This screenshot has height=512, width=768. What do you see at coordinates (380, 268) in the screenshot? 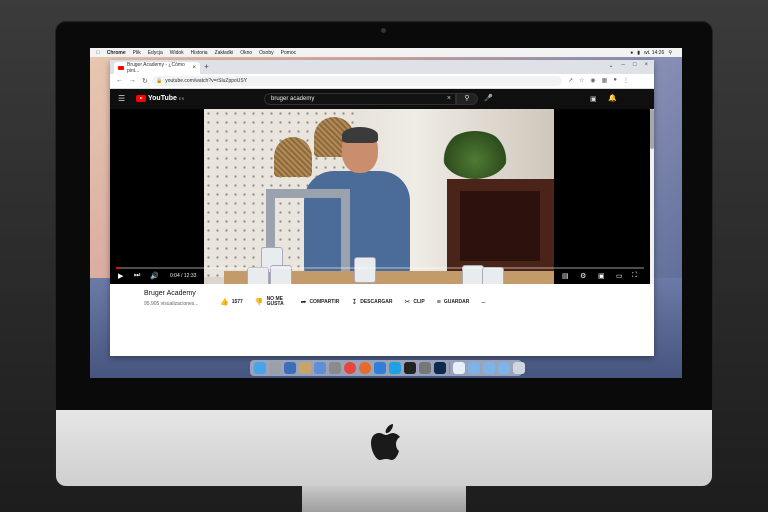
I see `progress-bar` at bounding box center [380, 268].